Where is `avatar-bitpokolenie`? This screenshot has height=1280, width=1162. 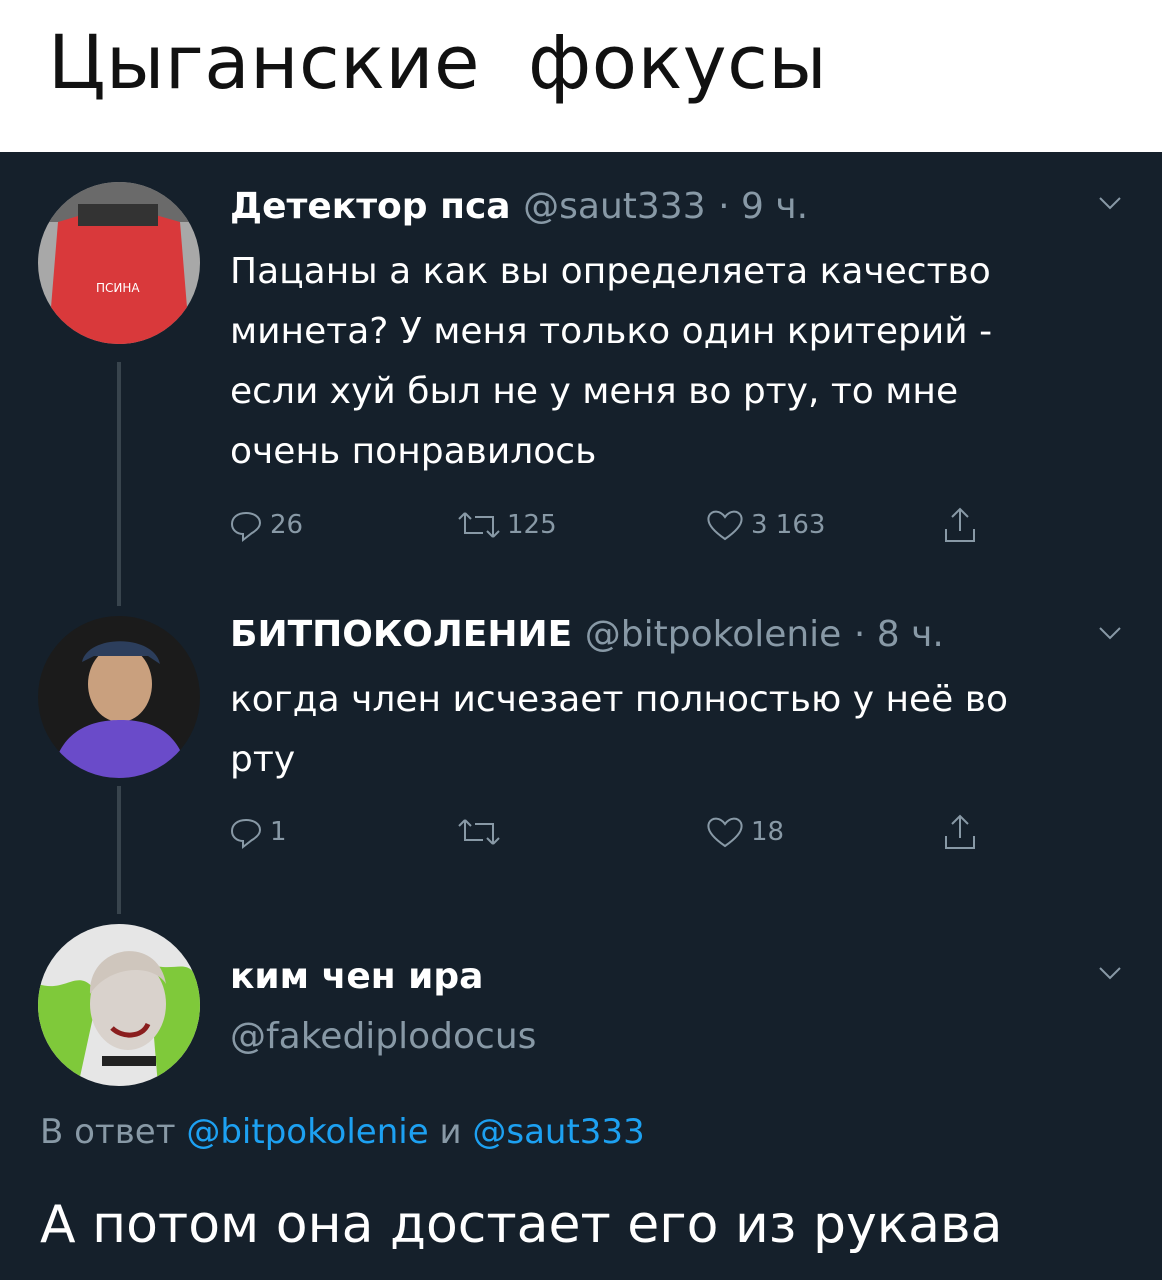
avatar-bitpokolenie is located at coordinates (119, 697).